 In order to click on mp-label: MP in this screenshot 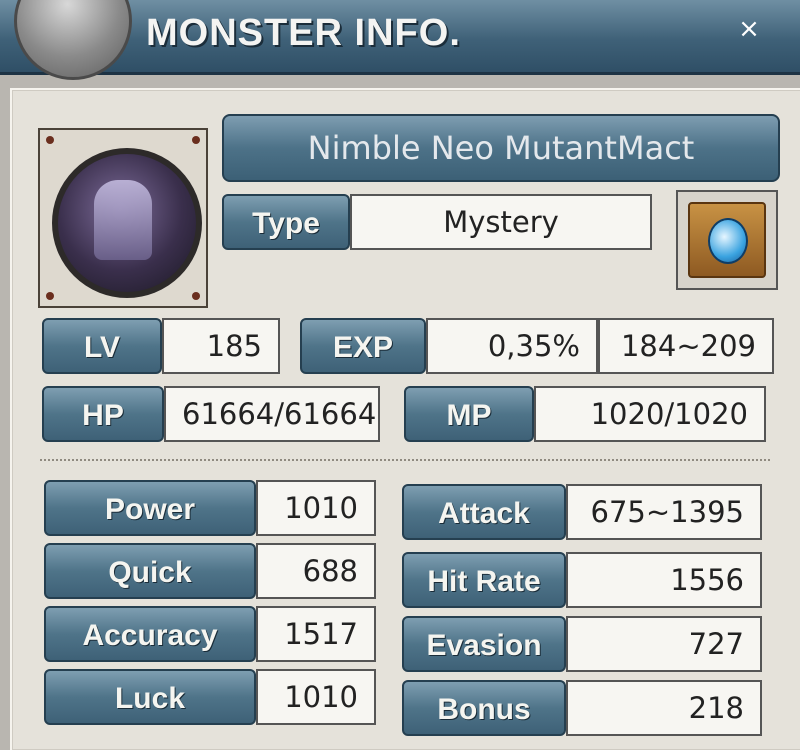, I will do `click(469, 414)`.